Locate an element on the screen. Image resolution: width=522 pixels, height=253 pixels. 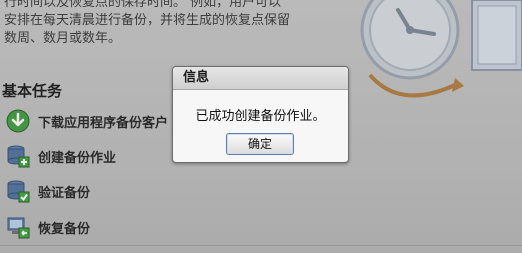
dialog-title: 信息 is located at coordinates (260, 78).